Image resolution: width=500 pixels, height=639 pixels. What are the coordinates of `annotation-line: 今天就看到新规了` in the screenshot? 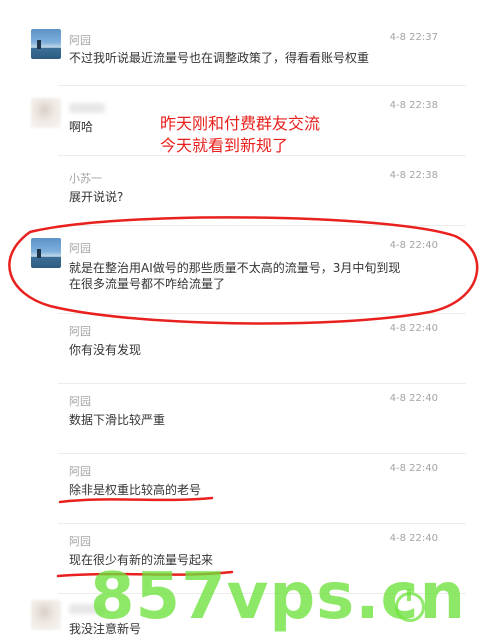 It's located at (224, 145).